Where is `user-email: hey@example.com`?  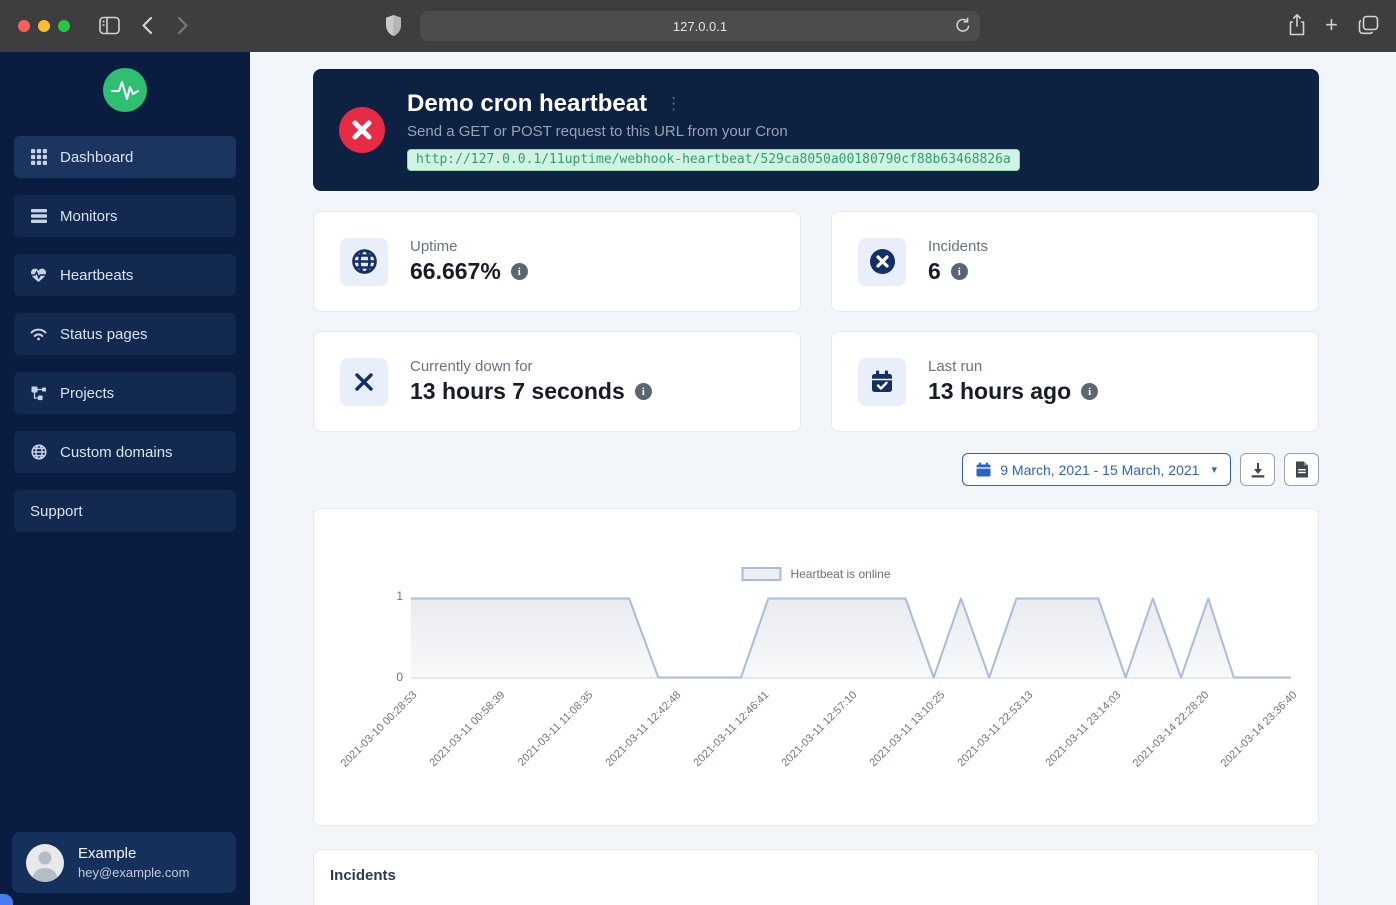
user-email: hey@example.com is located at coordinates (134, 872).